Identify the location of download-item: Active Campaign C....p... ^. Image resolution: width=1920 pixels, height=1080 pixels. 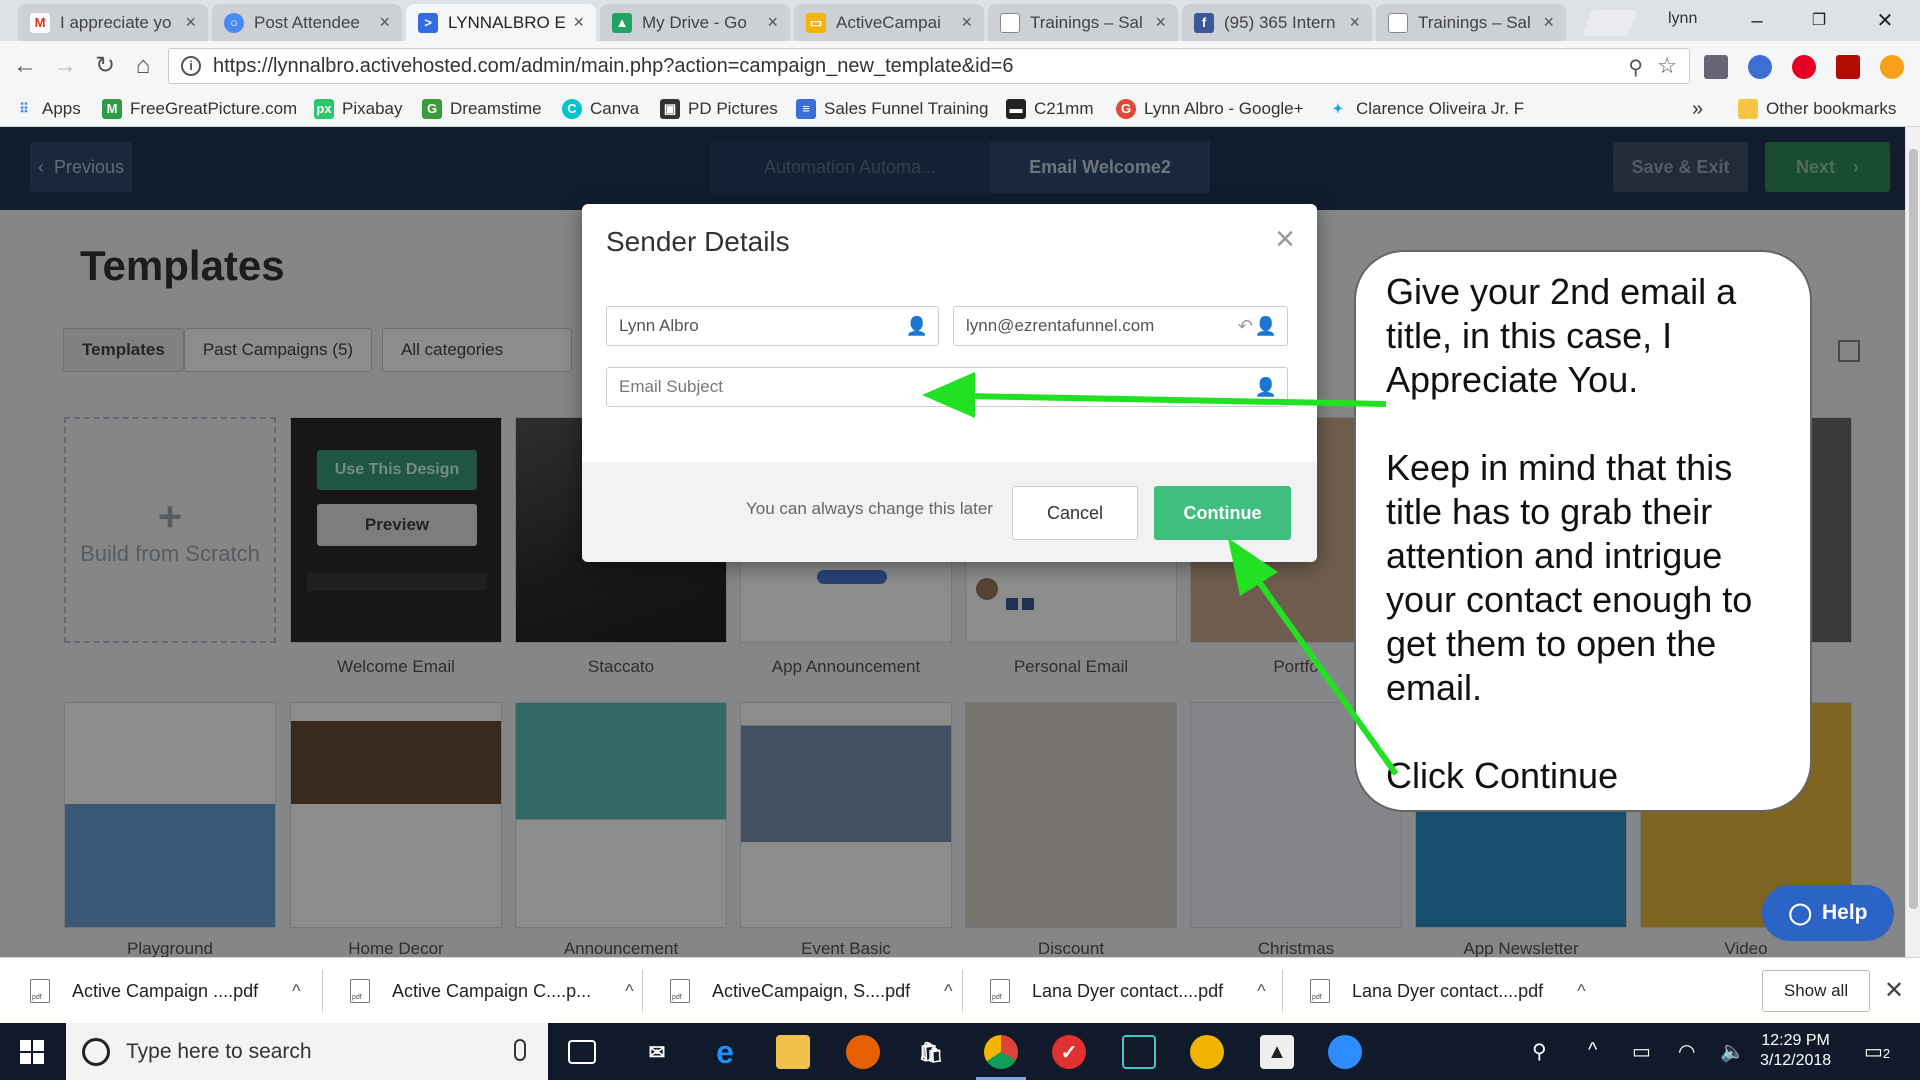
(492, 991).